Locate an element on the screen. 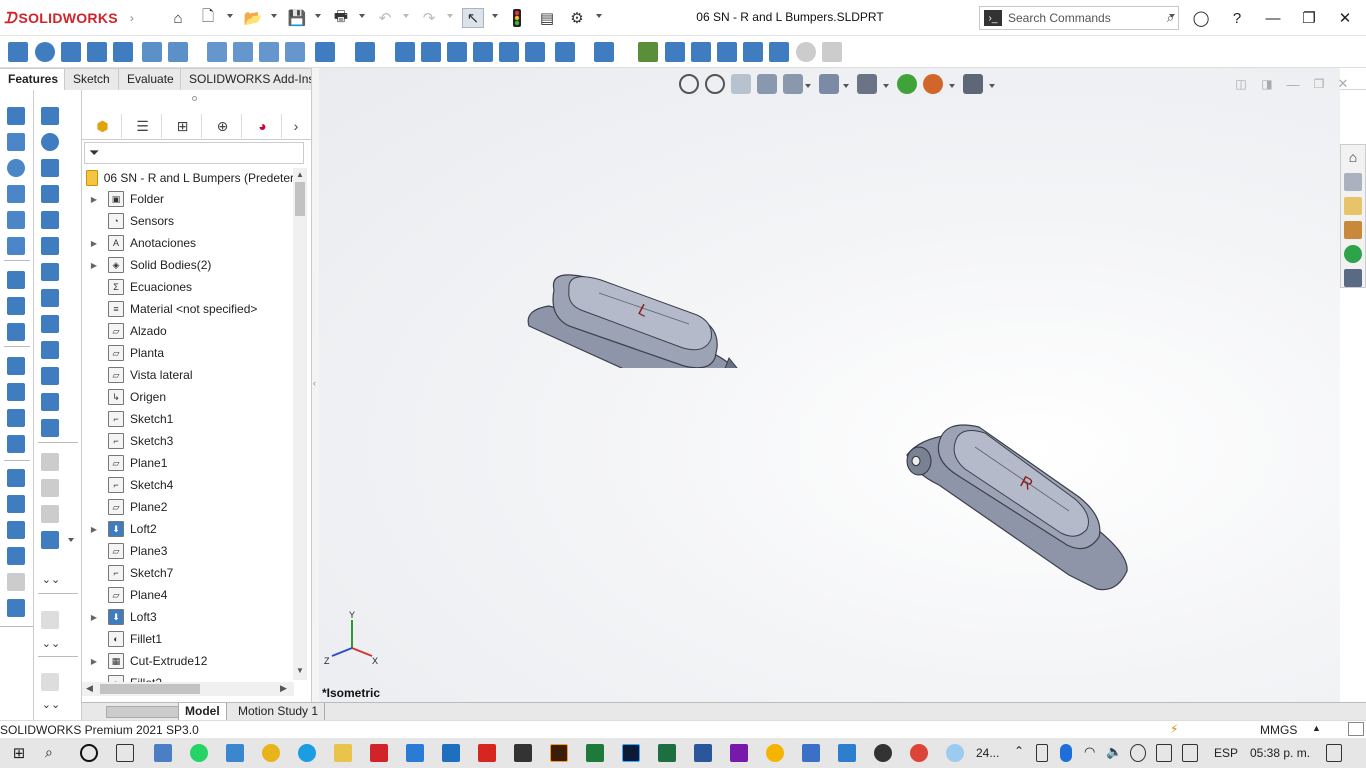  project-icon is located at coordinates (595, 753).